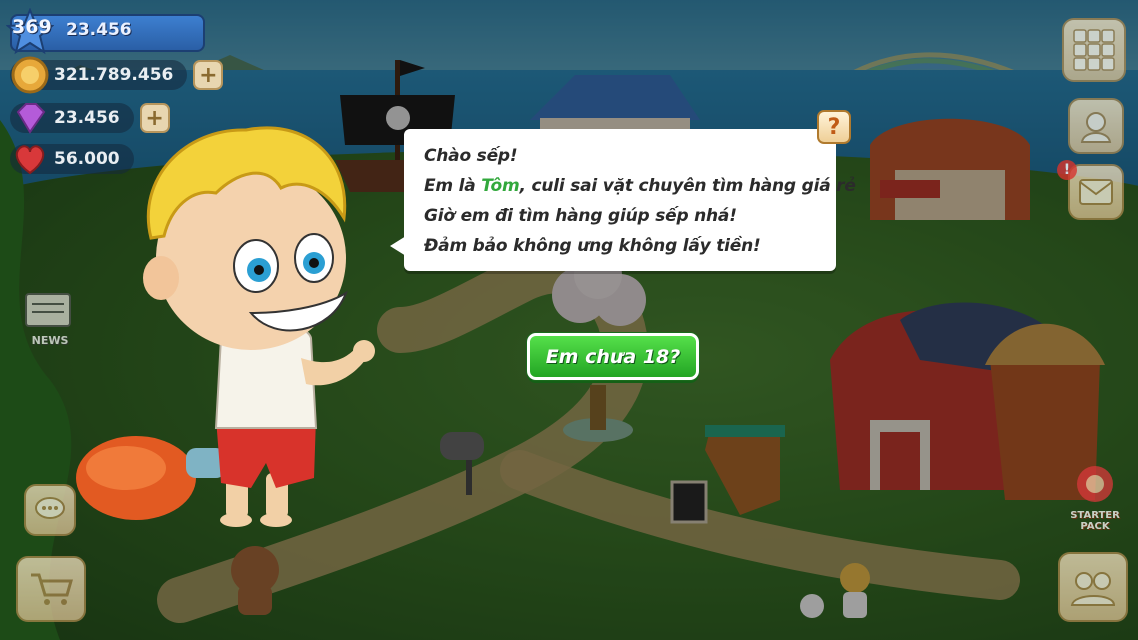 This screenshot has width=1138, height=640. Describe the element at coordinates (500, 186) in the screenshot. I see `character-name: Tôm` at that location.